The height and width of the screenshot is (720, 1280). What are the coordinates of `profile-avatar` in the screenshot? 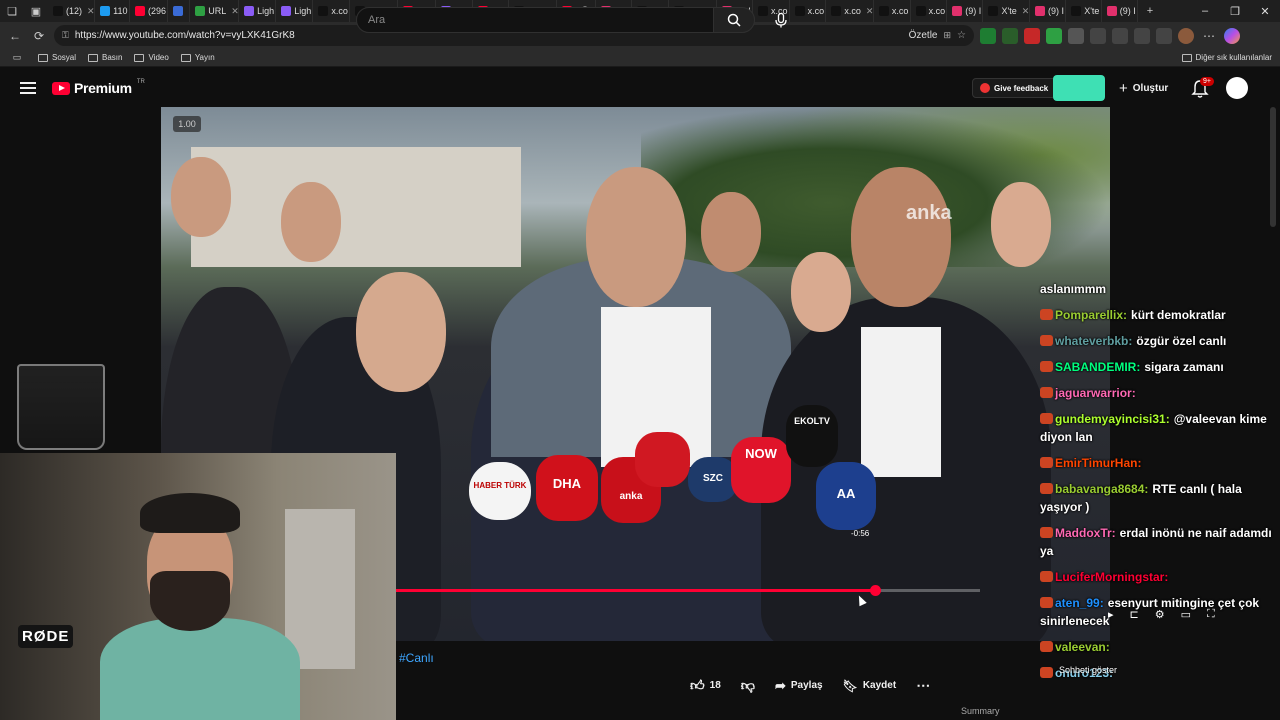 It's located at (1186, 35).